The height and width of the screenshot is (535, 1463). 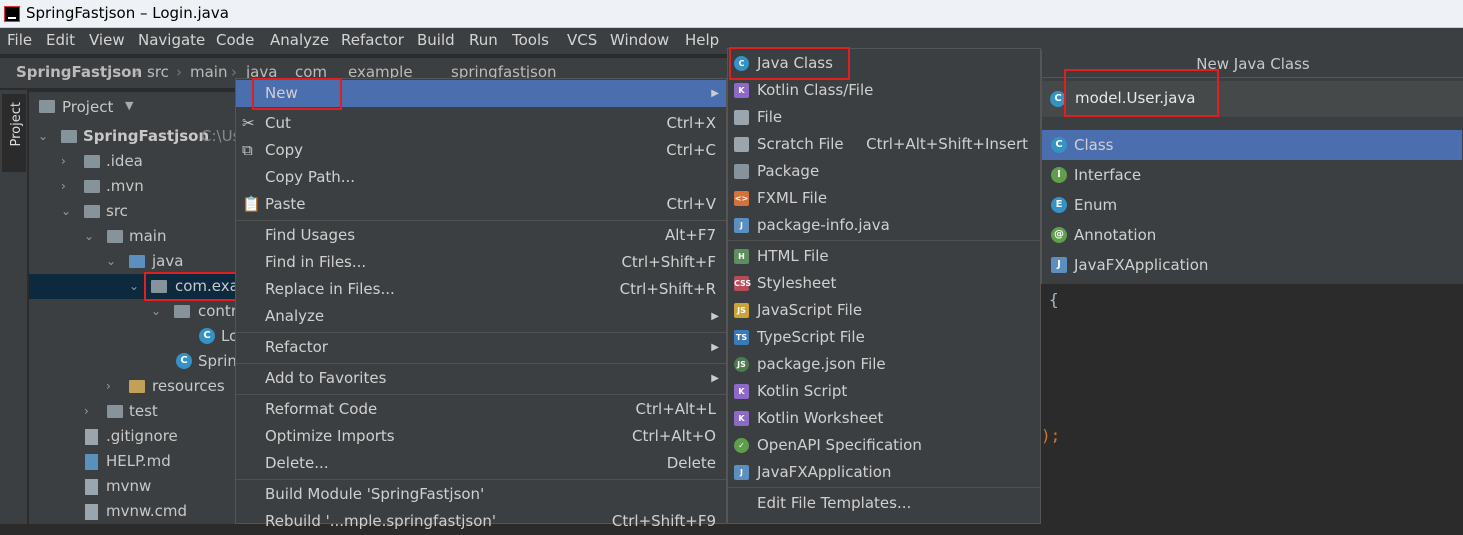 I want to click on interface-icon: I, so click(x=1059, y=175).